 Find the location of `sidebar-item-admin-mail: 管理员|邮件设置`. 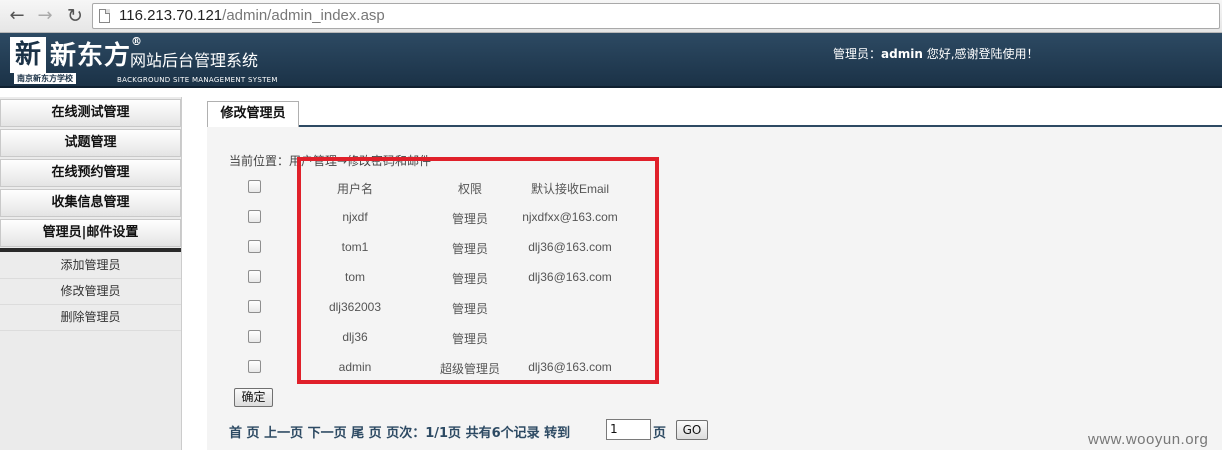

sidebar-item-admin-mail: 管理员|邮件设置 is located at coordinates (90, 233).